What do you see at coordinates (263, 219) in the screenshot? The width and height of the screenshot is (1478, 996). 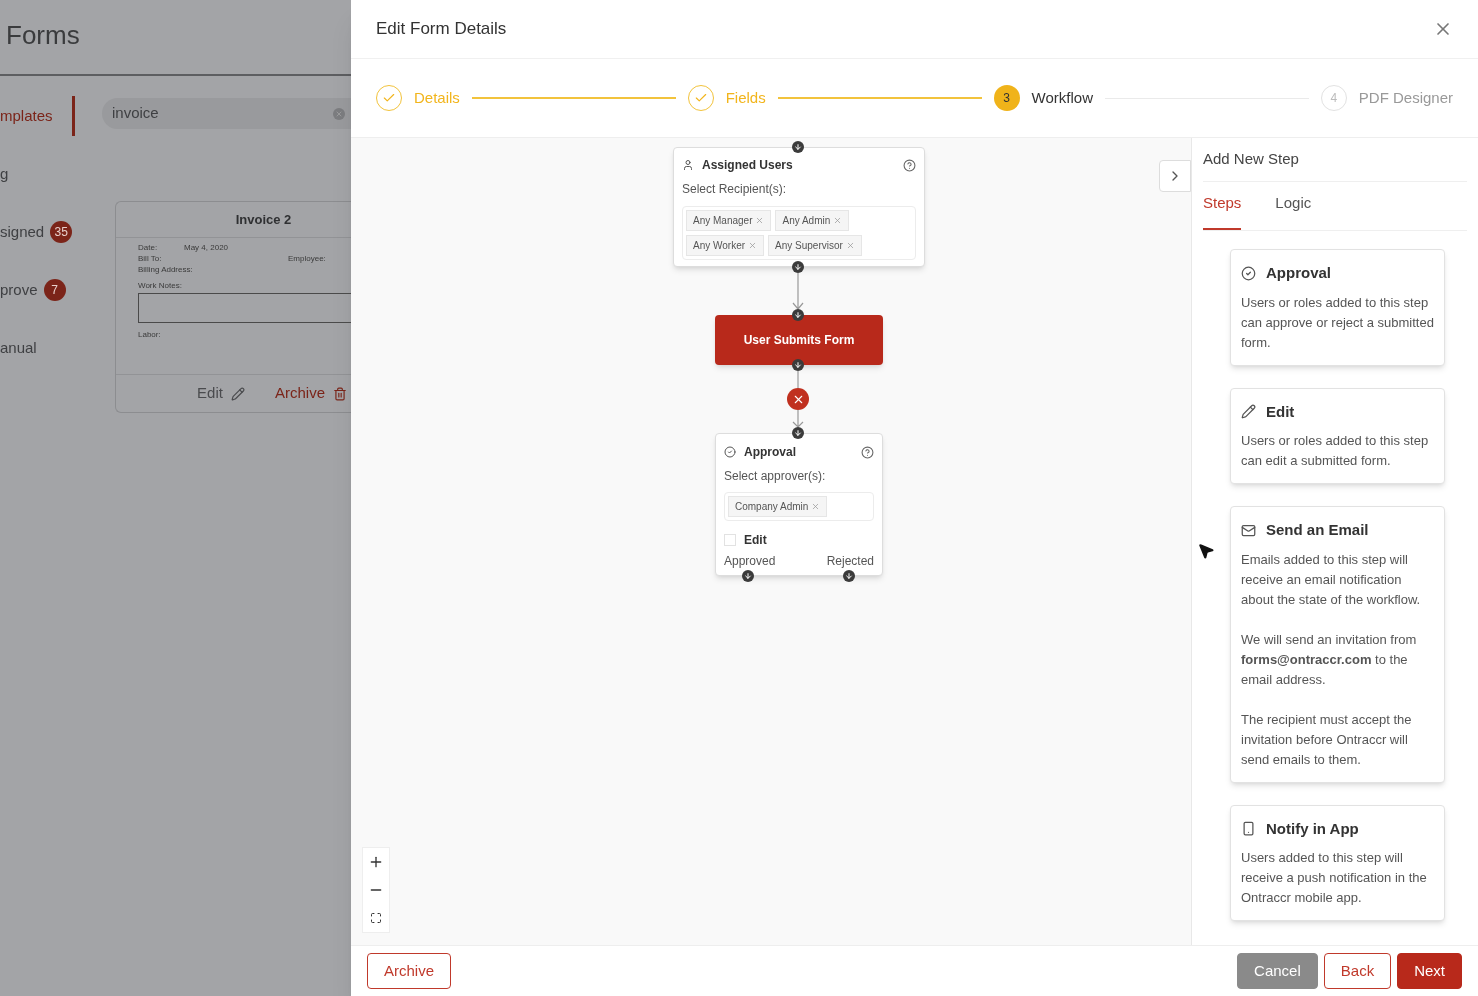 I see `card-title: Invoice 2` at bounding box center [263, 219].